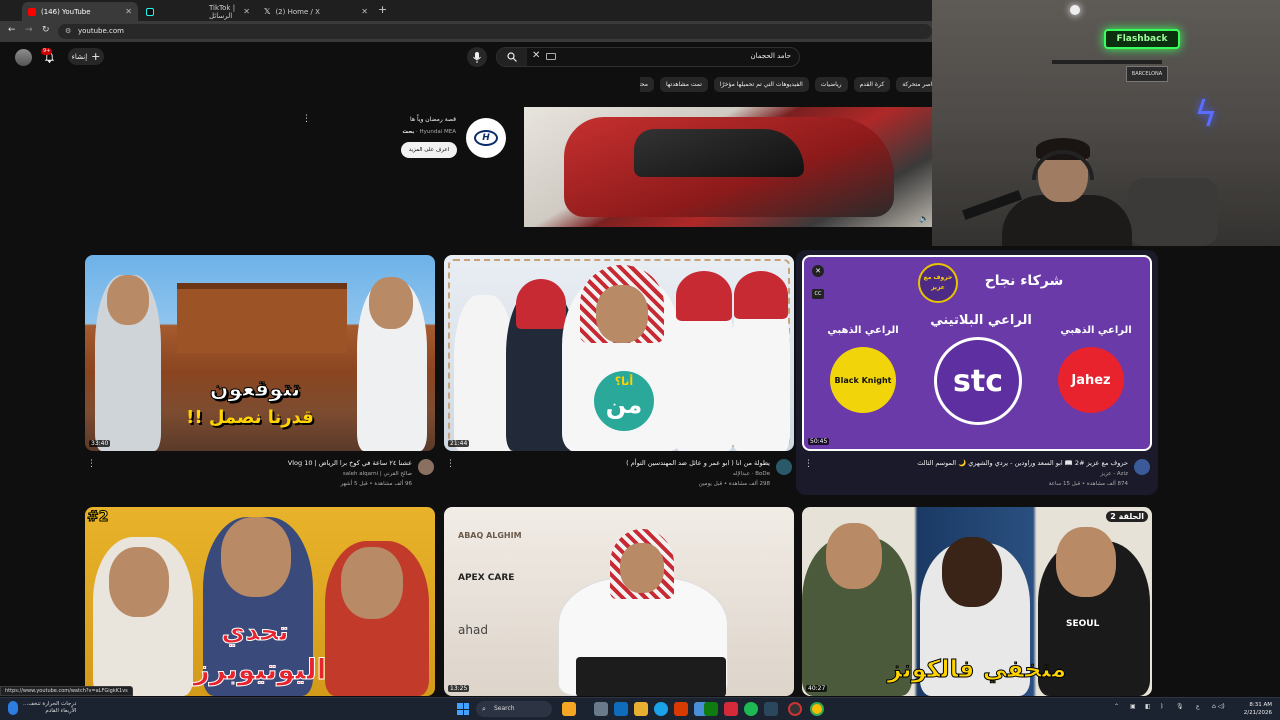  I want to click on search-input: ✕ حامد الحجمان, so click(648, 57).